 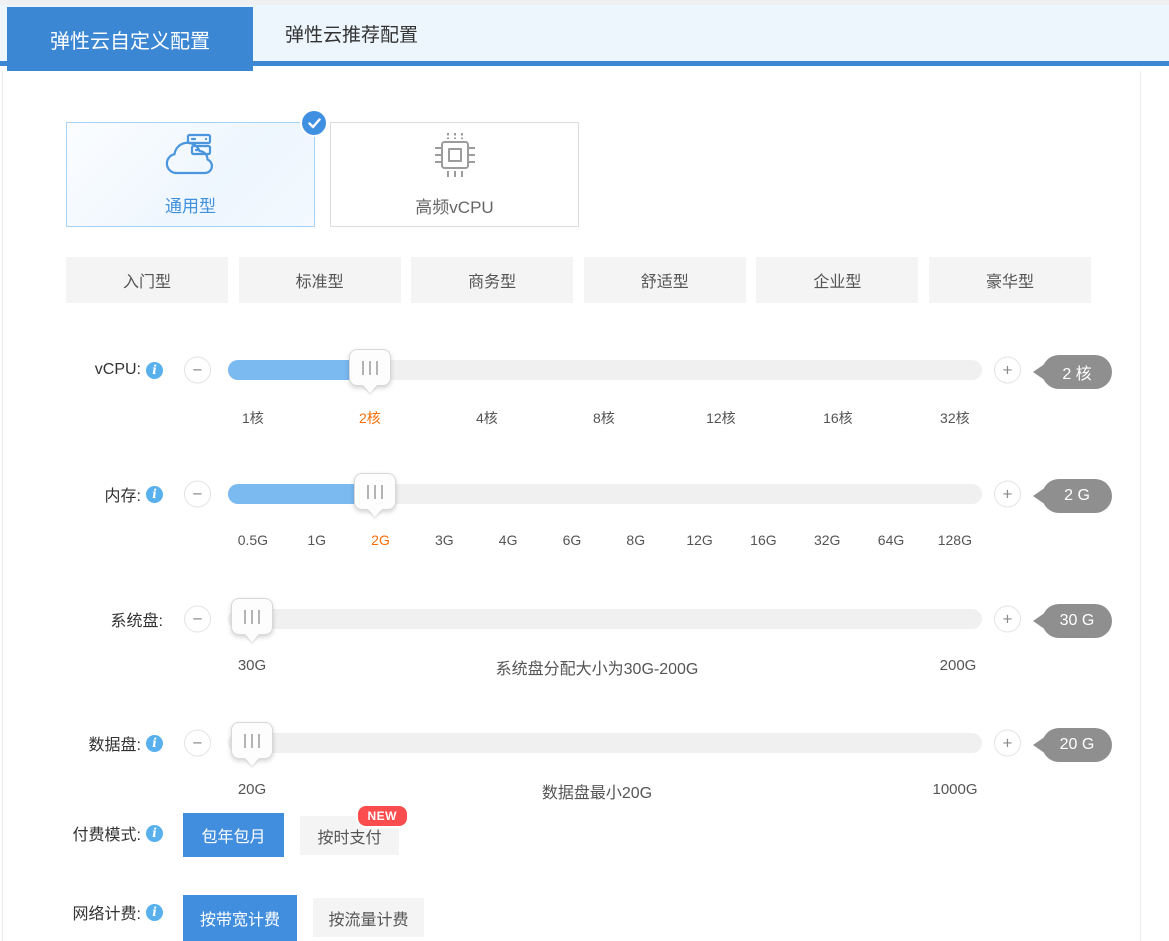 What do you see at coordinates (81, 619) in the screenshot?
I see `sysdisk-label: 系统盘:` at bounding box center [81, 619].